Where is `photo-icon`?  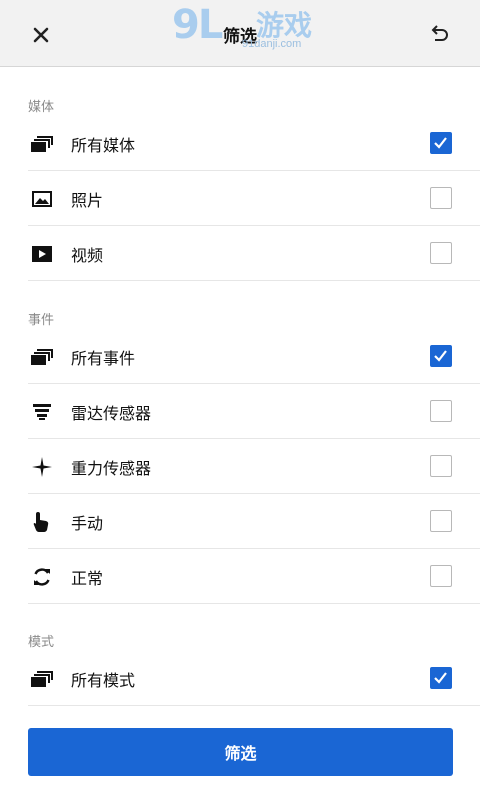
photo-icon is located at coordinates (42, 199).